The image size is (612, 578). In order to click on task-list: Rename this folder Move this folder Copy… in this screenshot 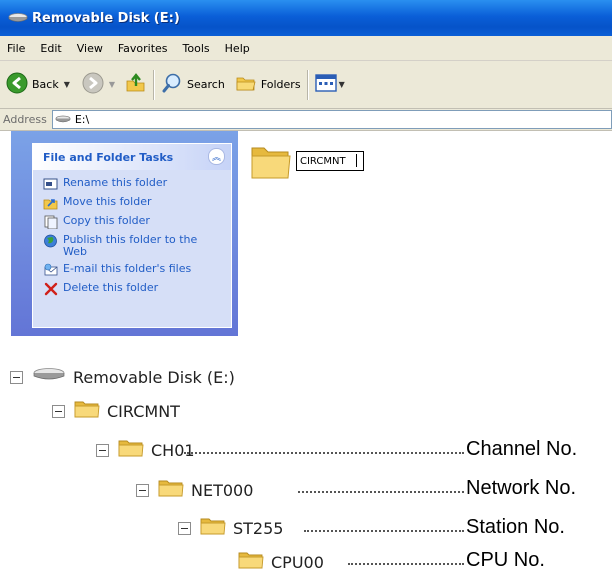, I will do `click(136, 239)`.